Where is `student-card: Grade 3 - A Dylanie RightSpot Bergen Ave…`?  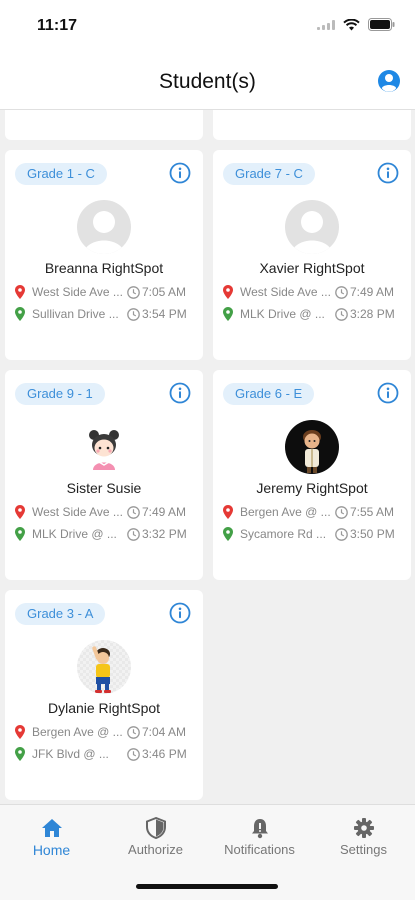 student-card: Grade 3 - A Dylanie RightSpot Bergen Ave… is located at coordinates (104, 695).